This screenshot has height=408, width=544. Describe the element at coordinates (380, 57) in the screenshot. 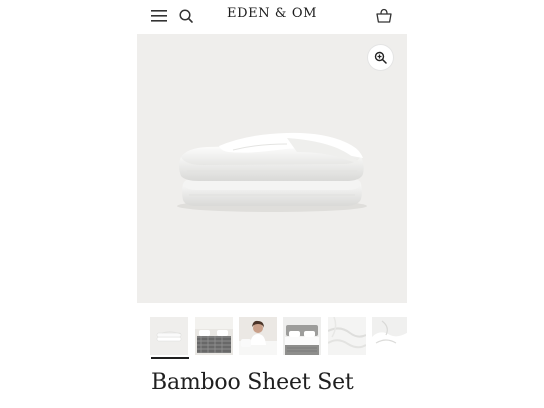

I see `zoom-button` at that location.